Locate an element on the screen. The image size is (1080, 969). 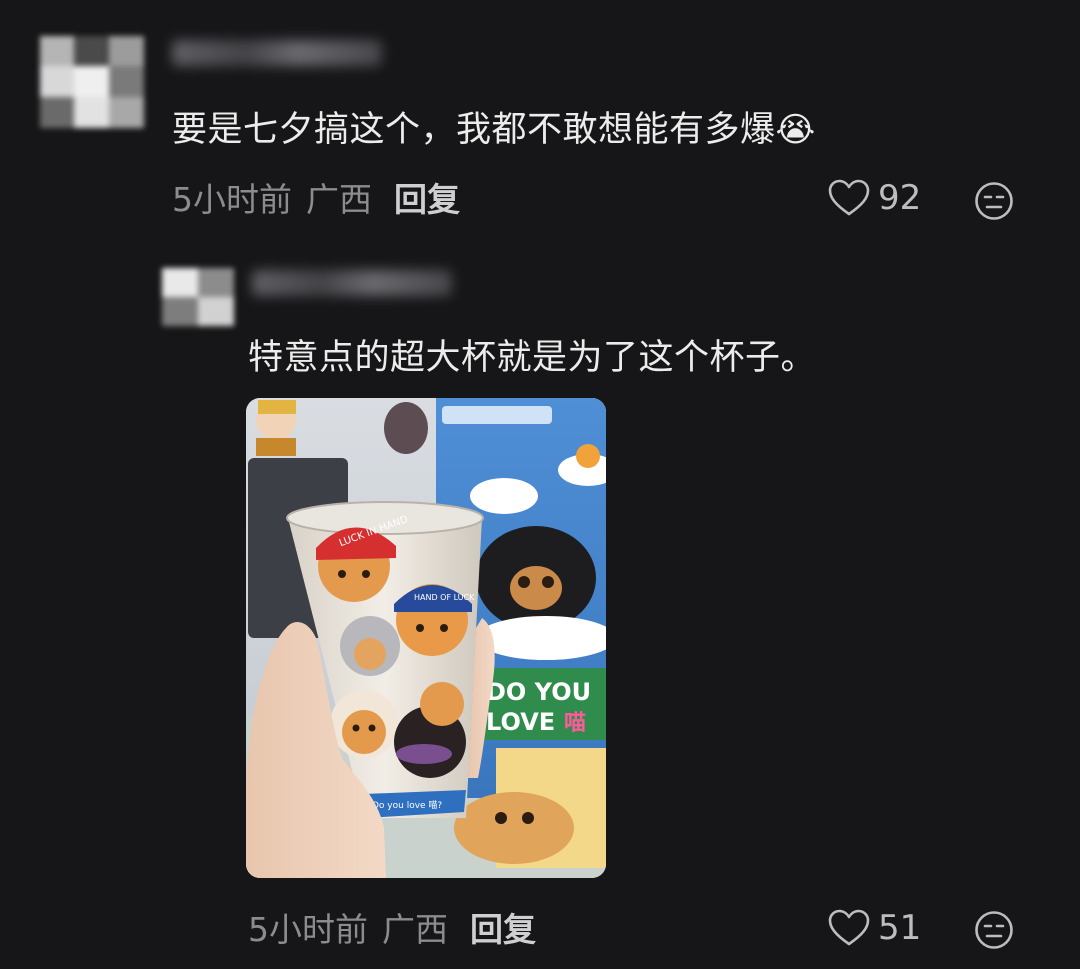
box-label: DO YOU is located at coordinates (538, 692).